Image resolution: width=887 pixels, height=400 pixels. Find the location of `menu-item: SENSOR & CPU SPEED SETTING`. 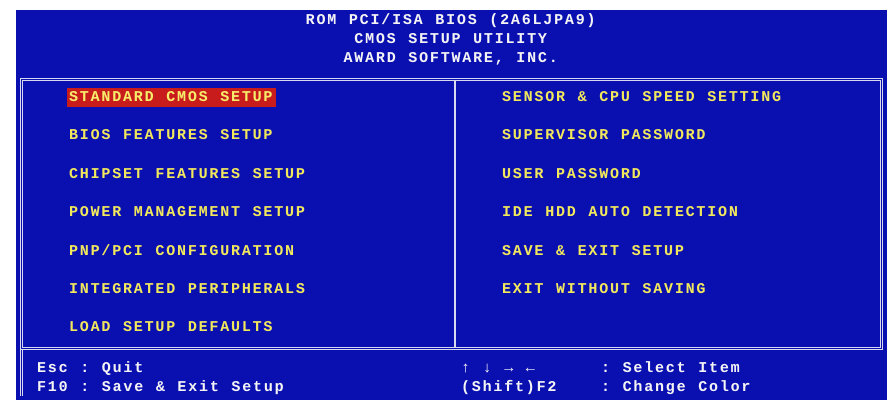

menu-item: SENSOR & CPU SPEED SETTING is located at coordinates (642, 97).